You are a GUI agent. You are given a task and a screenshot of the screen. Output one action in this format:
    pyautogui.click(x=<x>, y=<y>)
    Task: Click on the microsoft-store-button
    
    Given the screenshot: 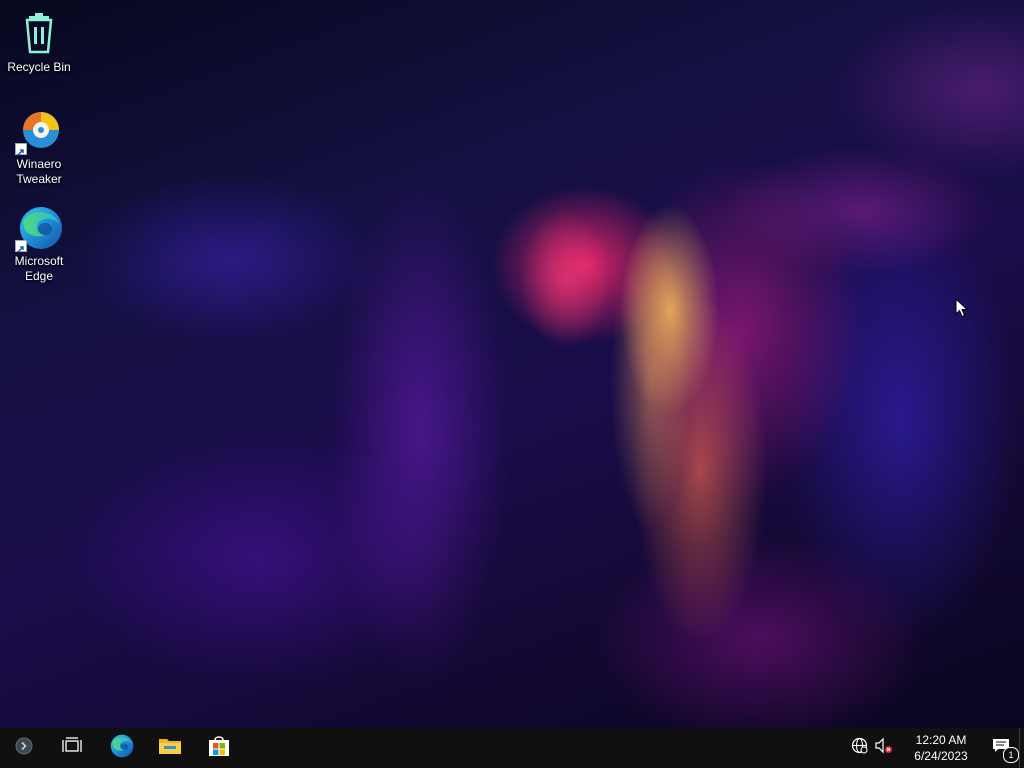 What is the action you would take?
    pyautogui.click(x=219, y=748)
    